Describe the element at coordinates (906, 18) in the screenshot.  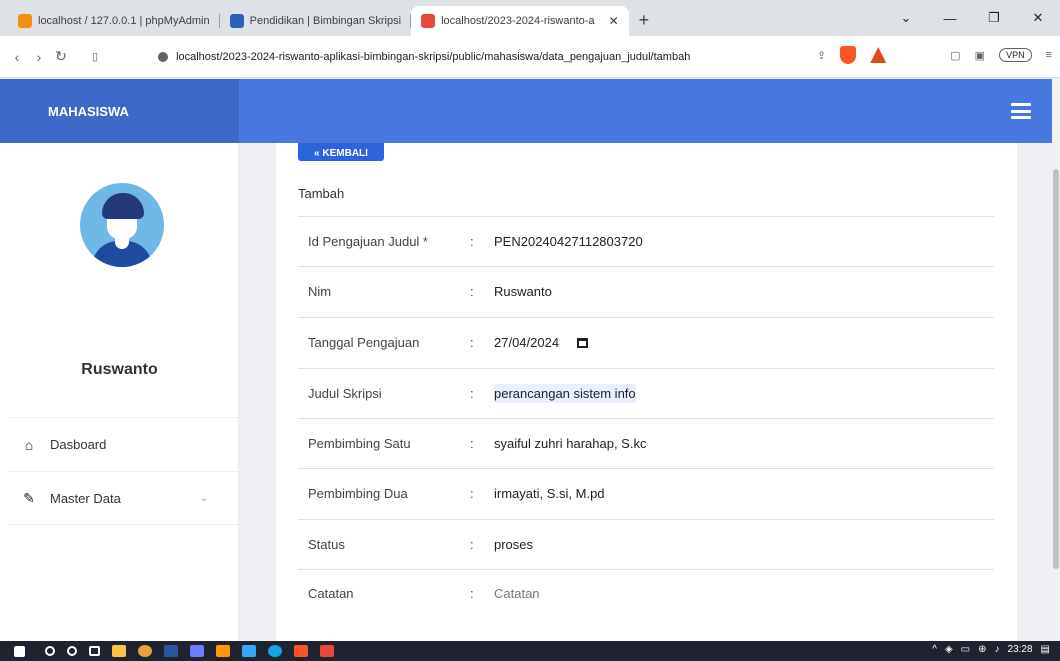
I see `tab-search-icon: ⌄` at that location.